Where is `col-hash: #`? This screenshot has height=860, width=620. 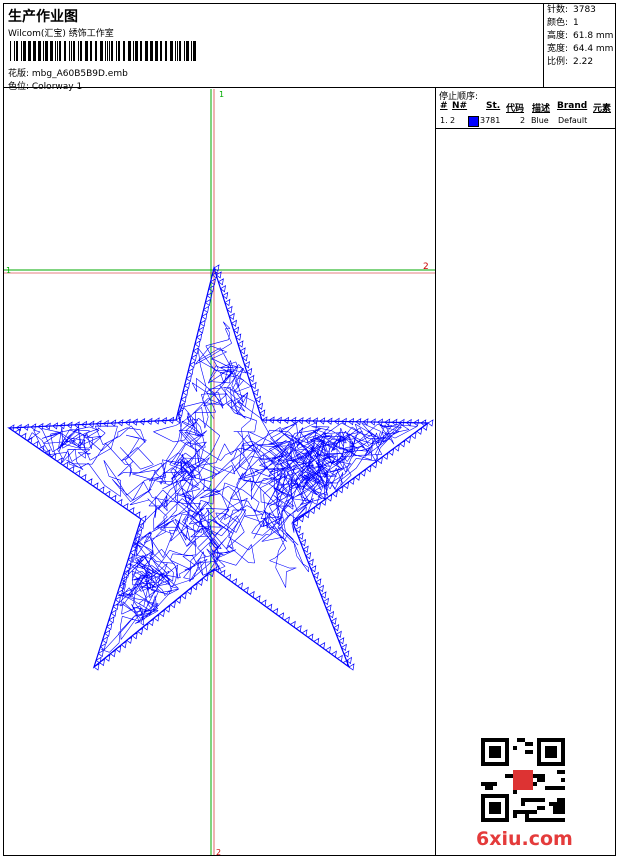 col-hash: # is located at coordinates (444, 106).